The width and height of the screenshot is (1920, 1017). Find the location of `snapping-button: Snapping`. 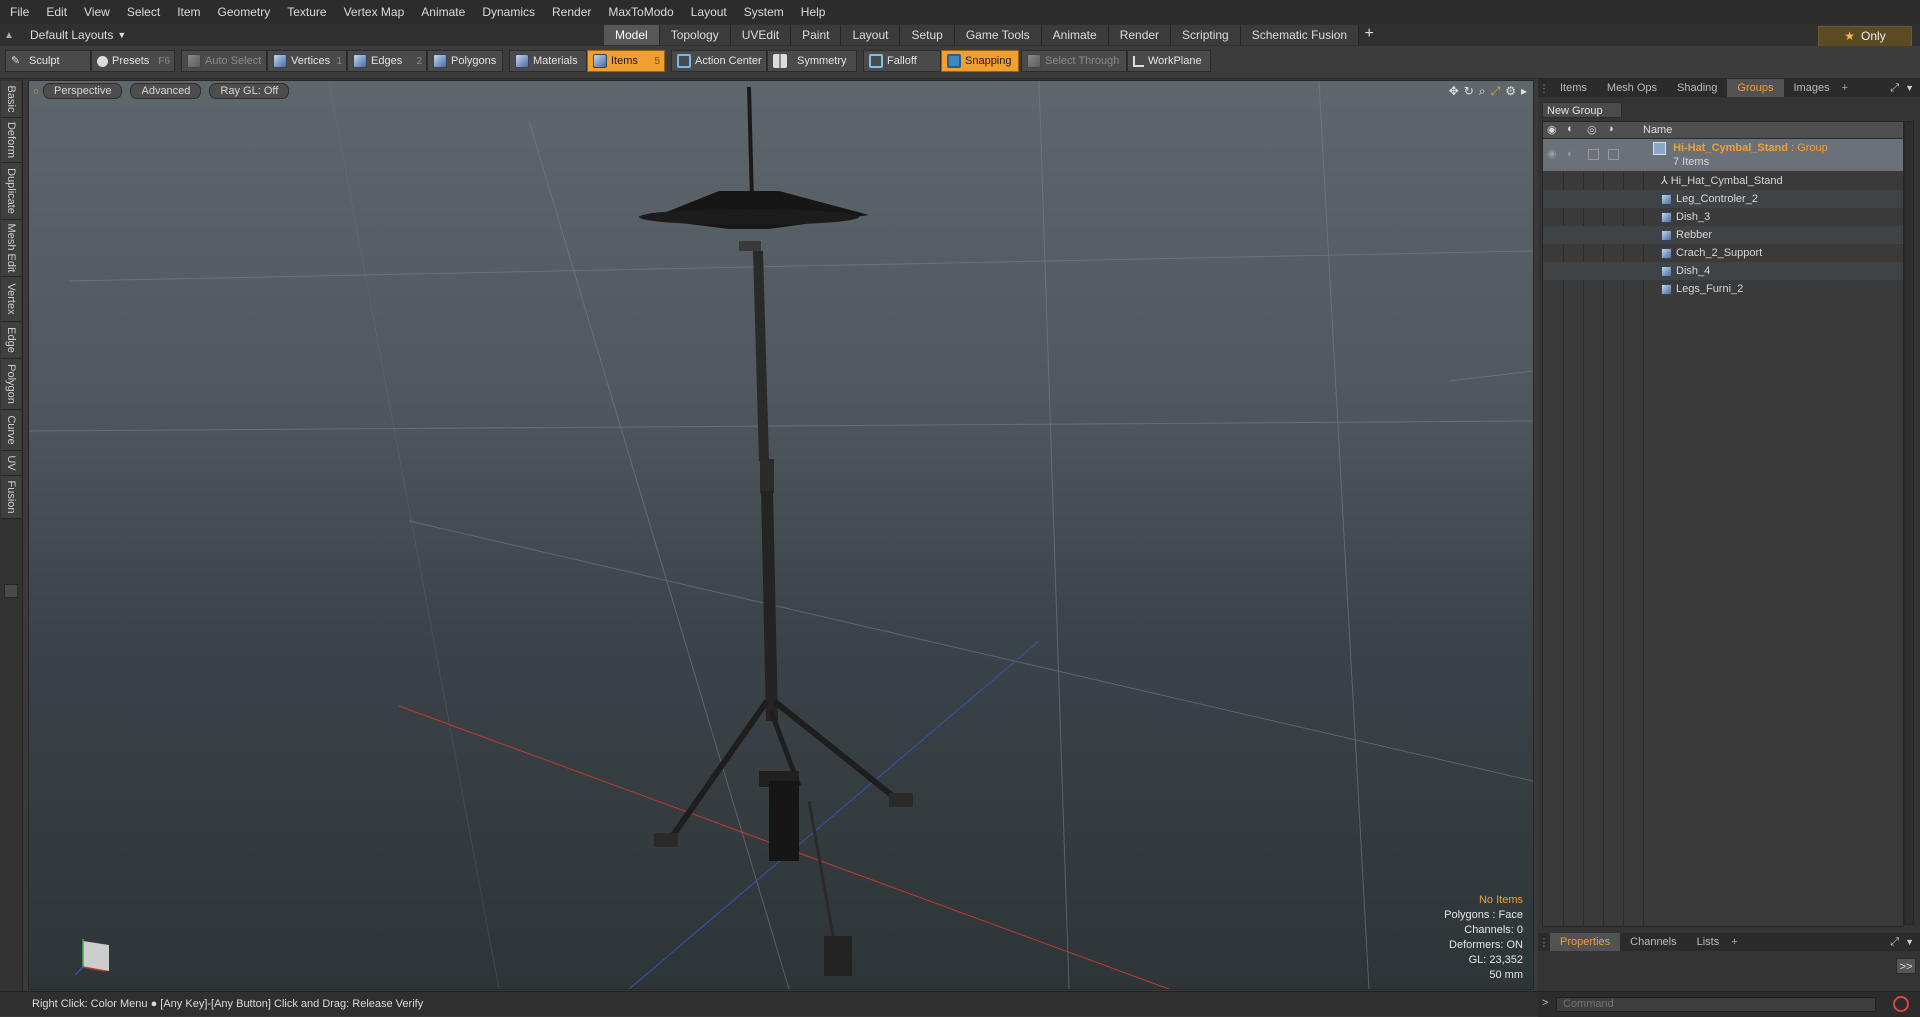

snapping-button: Snapping is located at coordinates (980, 61).